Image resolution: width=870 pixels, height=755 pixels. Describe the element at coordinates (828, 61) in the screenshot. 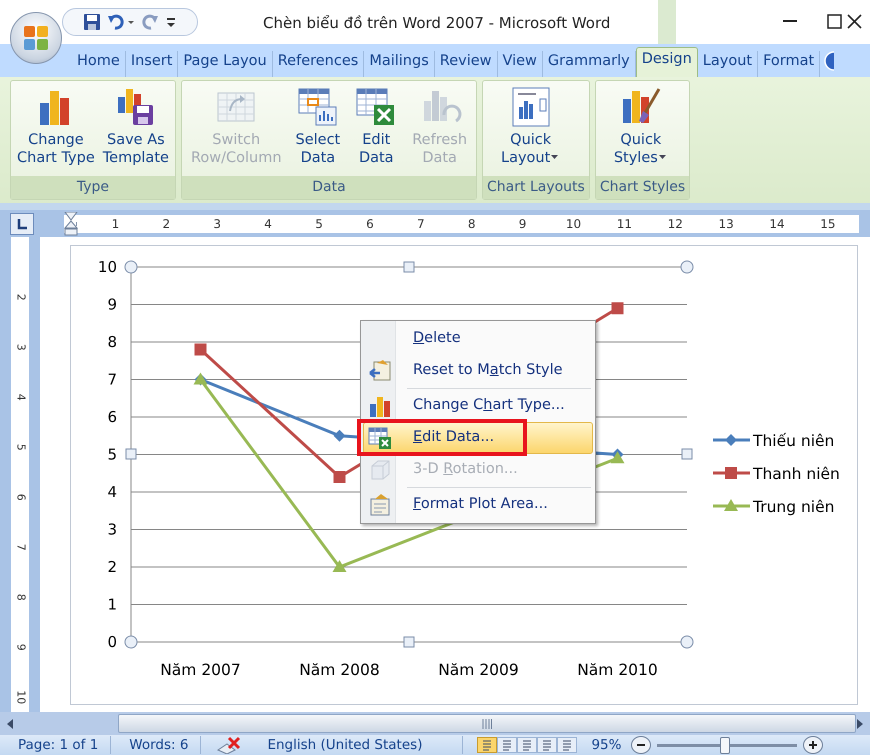

I see `help-icon` at that location.